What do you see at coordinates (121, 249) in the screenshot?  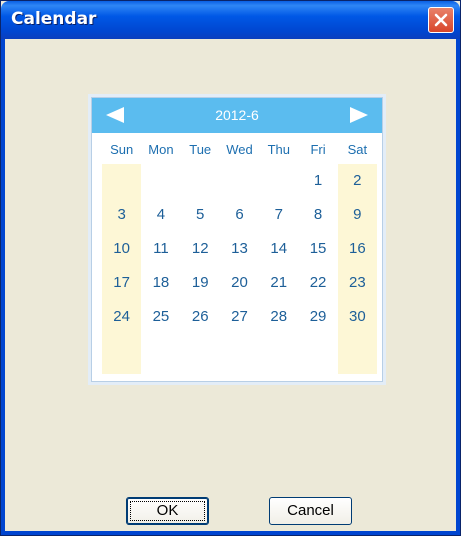 I see `day-cell: 10` at bounding box center [121, 249].